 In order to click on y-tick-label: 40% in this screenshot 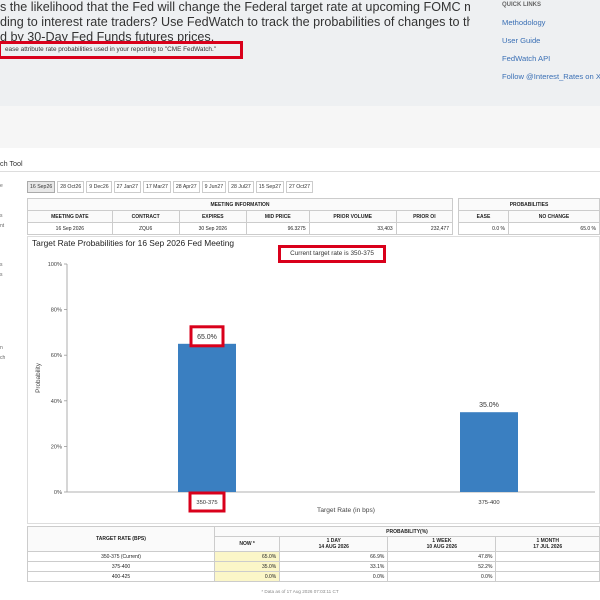, I will do `click(56, 402)`.